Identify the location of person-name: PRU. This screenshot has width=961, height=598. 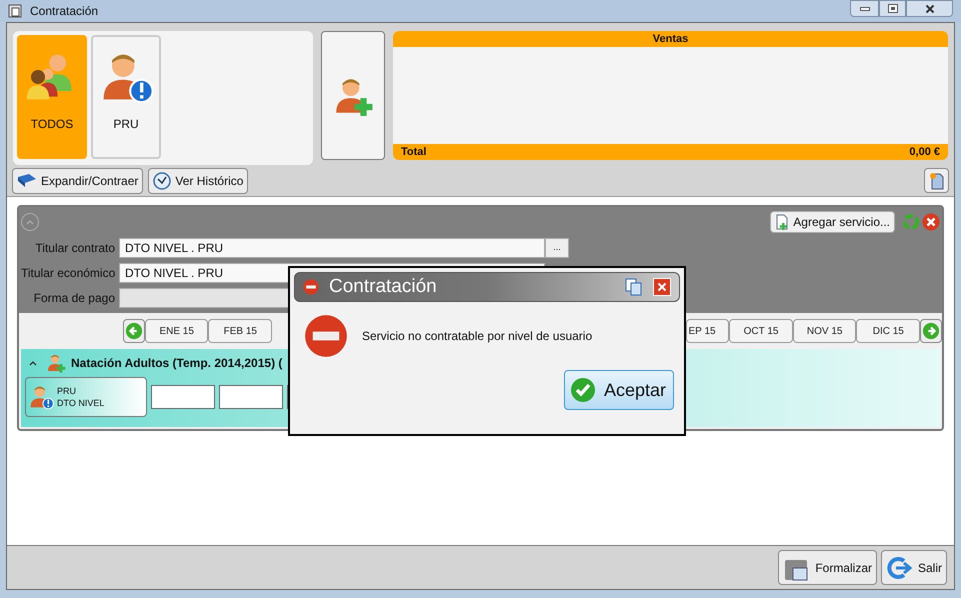
(67, 391).